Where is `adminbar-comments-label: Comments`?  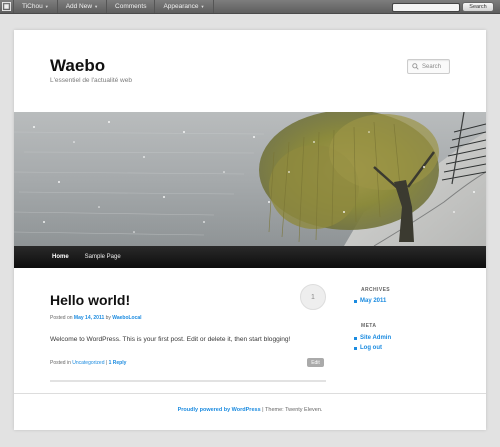 adminbar-comments-label: Comments is located at coordinates (131, 6).